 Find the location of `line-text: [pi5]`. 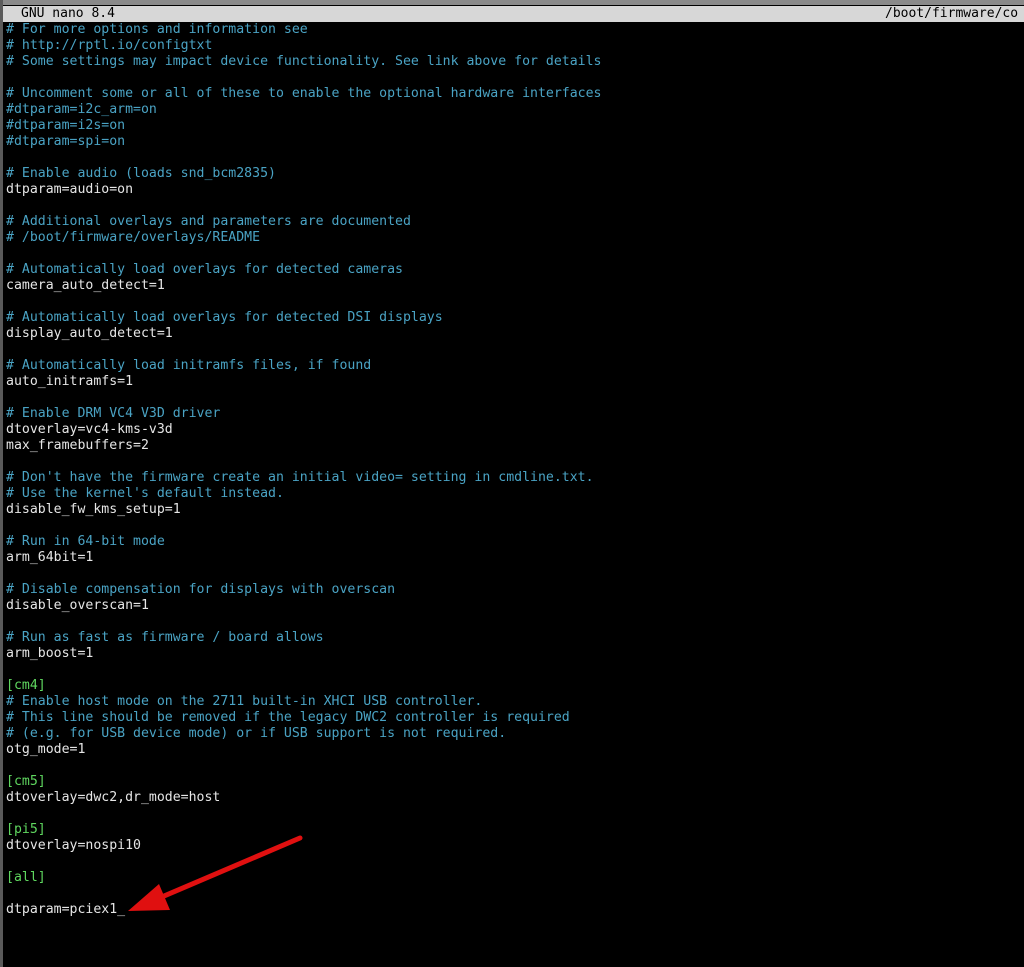

line-text: [pi5] is located at coordinates (26, 829).